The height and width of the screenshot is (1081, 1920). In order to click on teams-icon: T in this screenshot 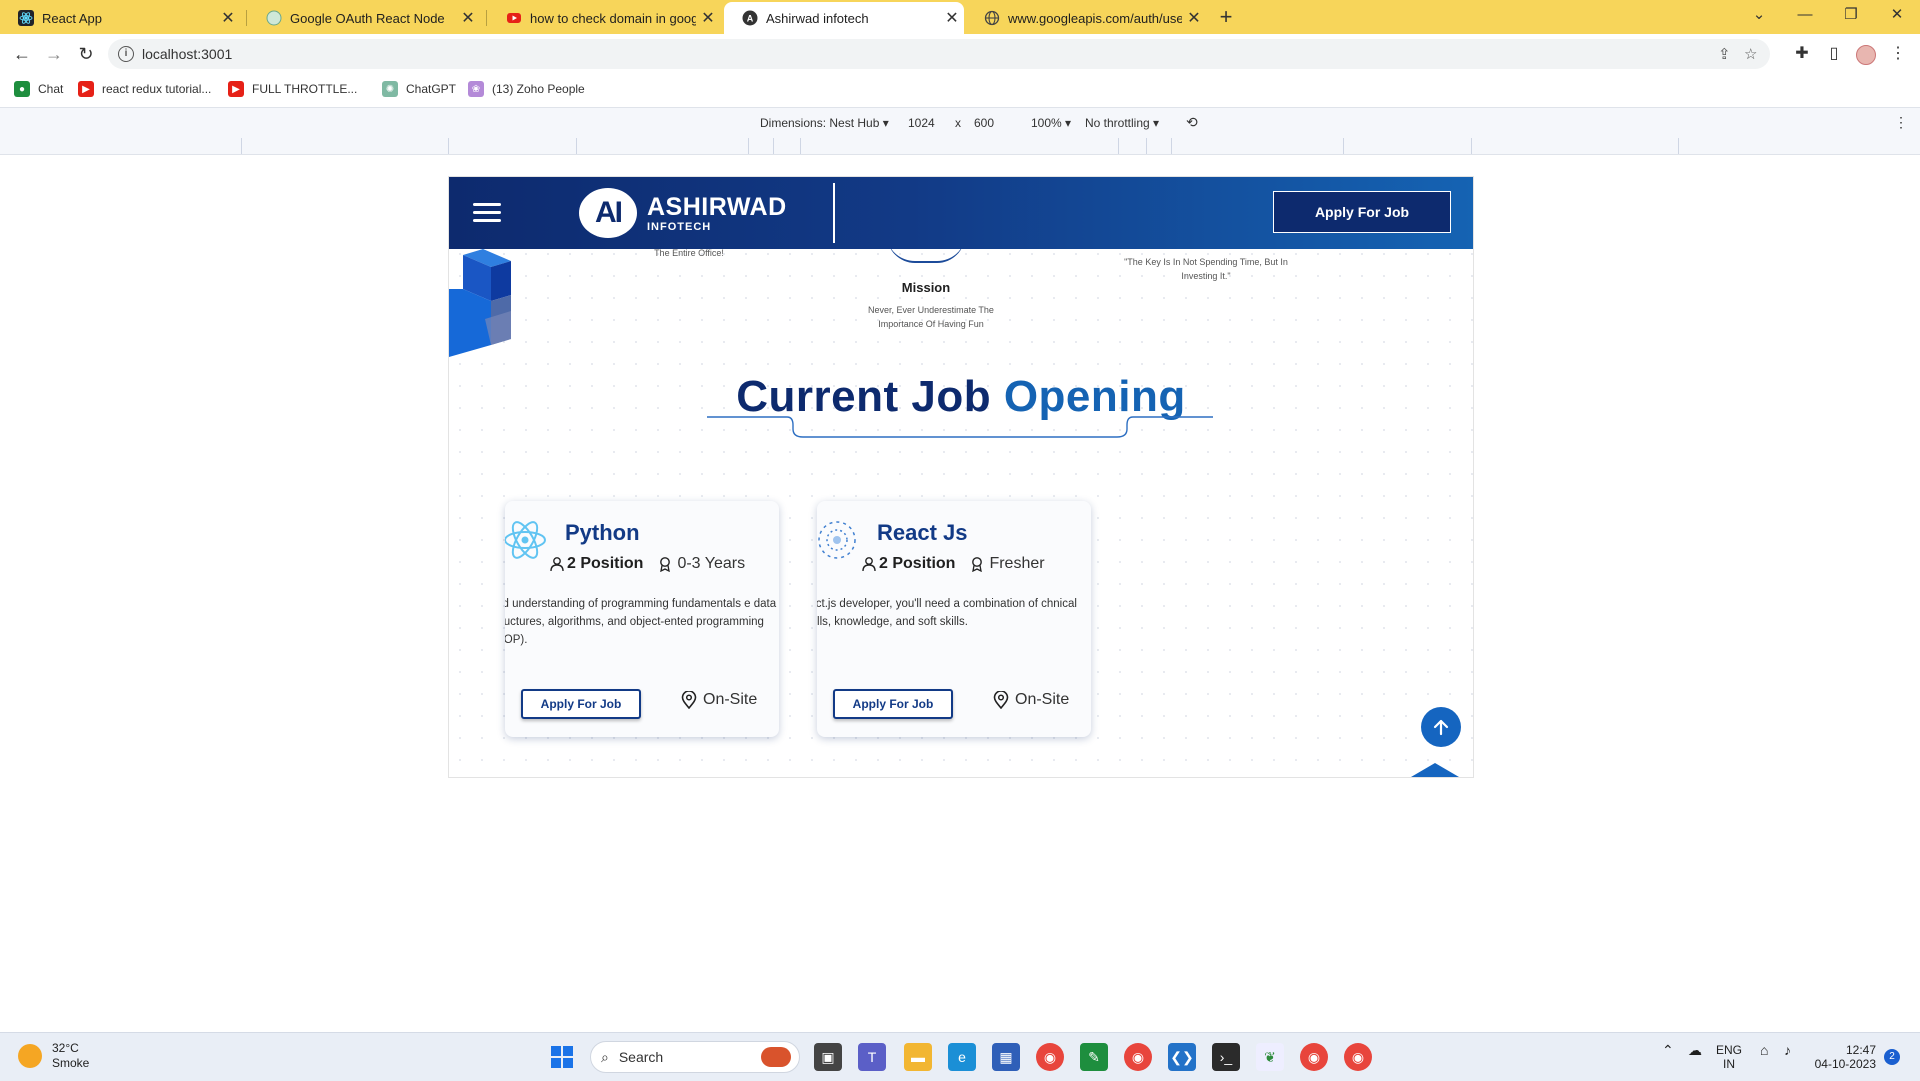, I will do `click(872, 1057)`.